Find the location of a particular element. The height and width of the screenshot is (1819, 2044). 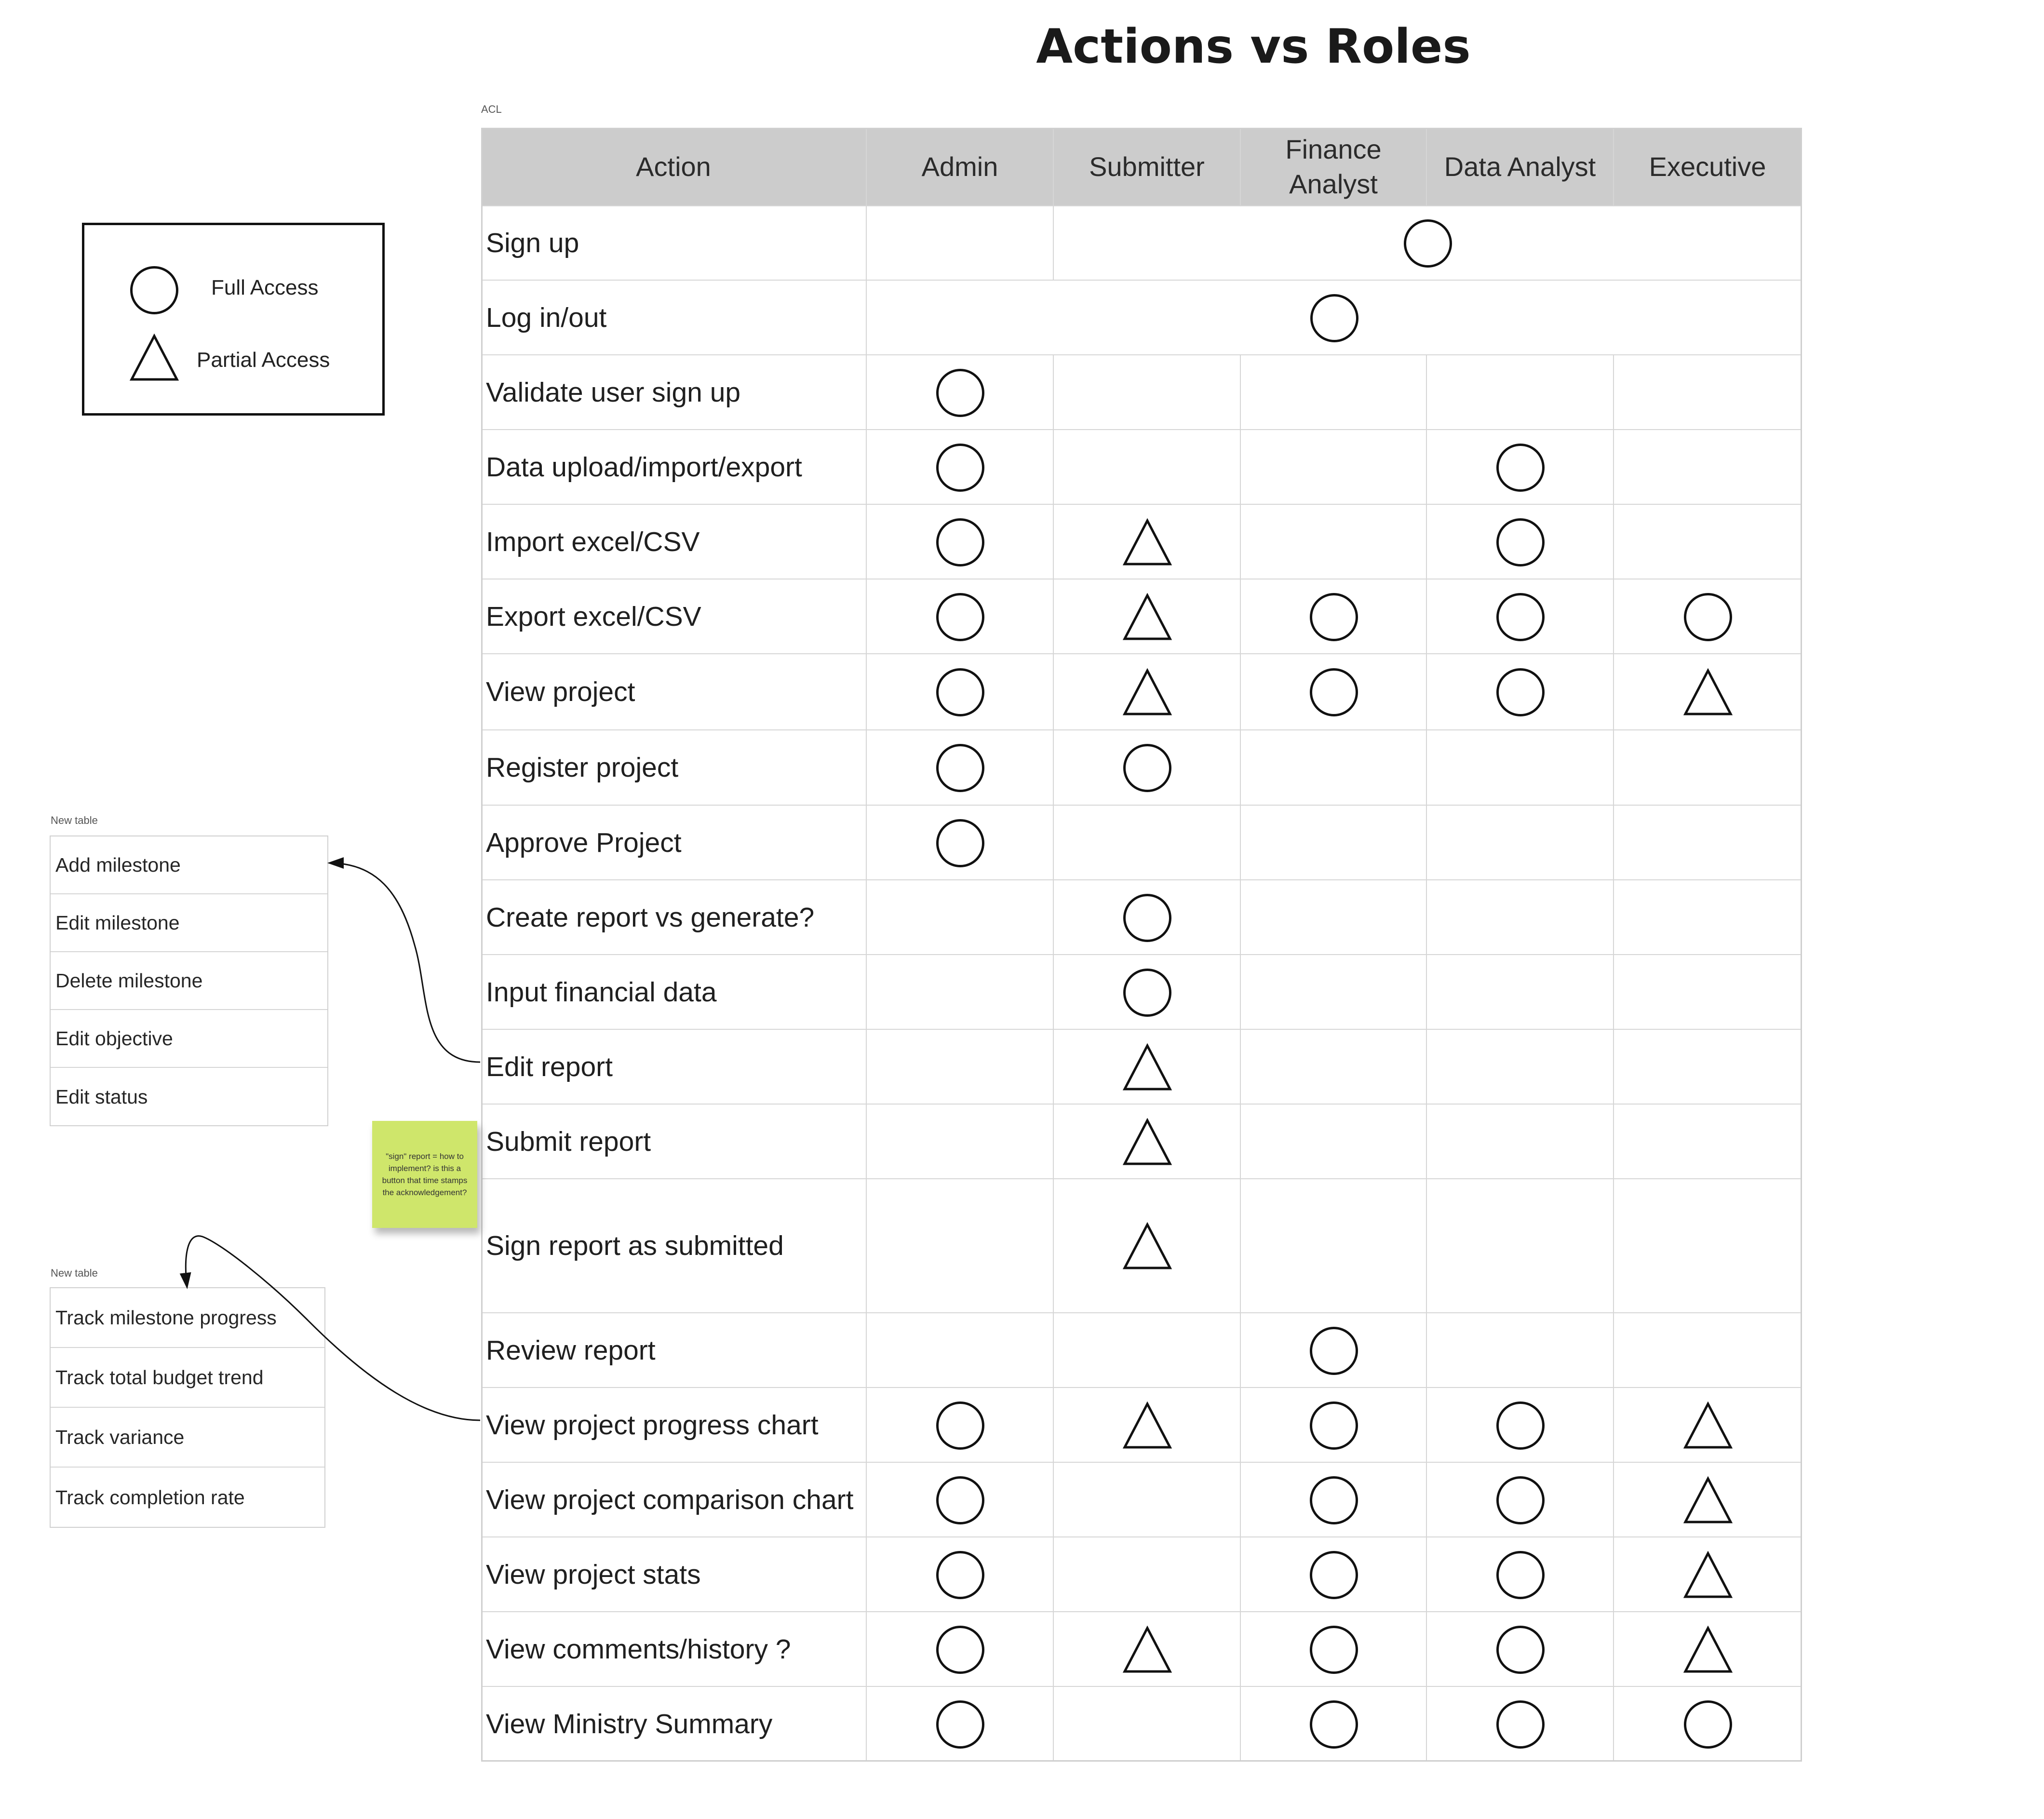

connector-layer is located at coordinates (330, 1139).